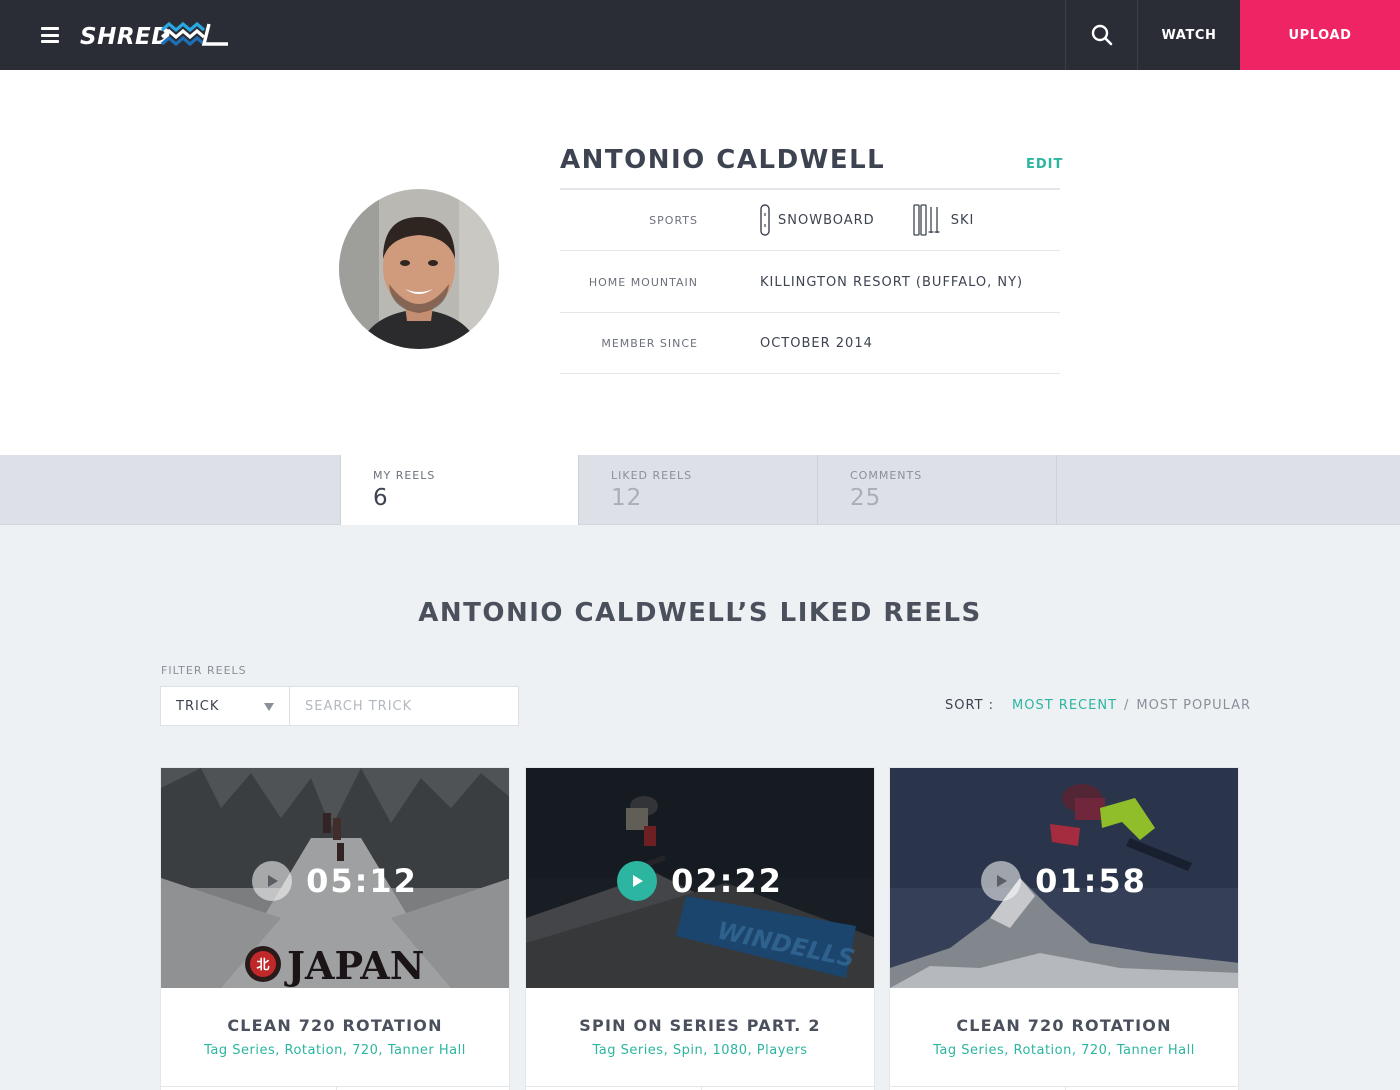 The width and height of the screenshot is (1400, 1090). What do you see at coordinates (381, 498) in the screenshot?
I see `stat-count: 6` at bounding box center [381, 498].